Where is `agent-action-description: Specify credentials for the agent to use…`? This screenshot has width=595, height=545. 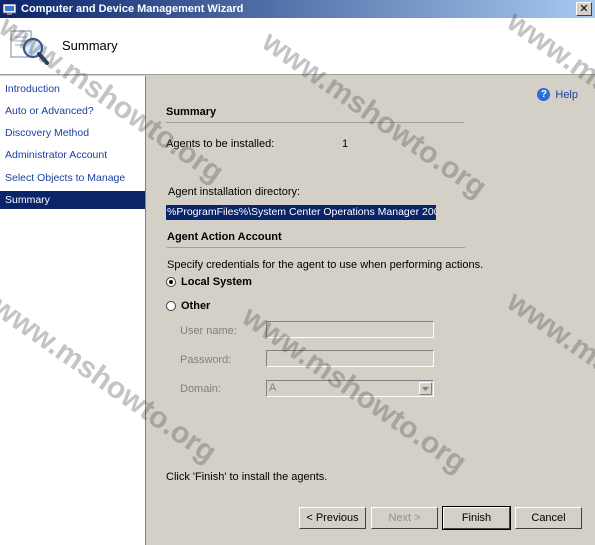
agent-action-description: Specify credentials for the agent to use… is located at coordinates (325, 265).